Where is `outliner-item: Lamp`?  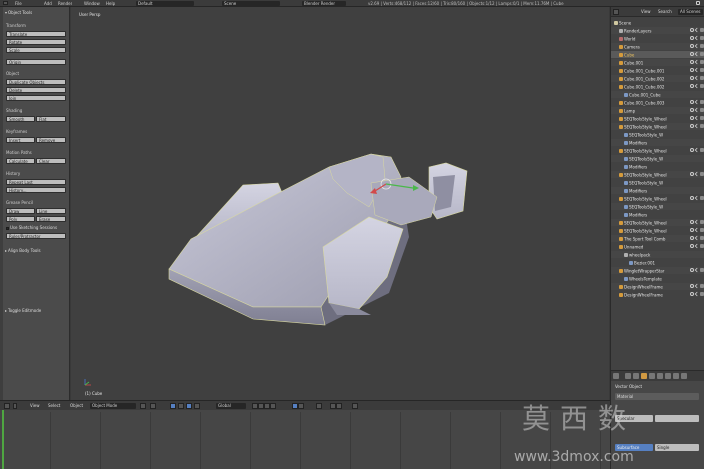
outliner-item: Lamp is located at coordinates (657, 110).